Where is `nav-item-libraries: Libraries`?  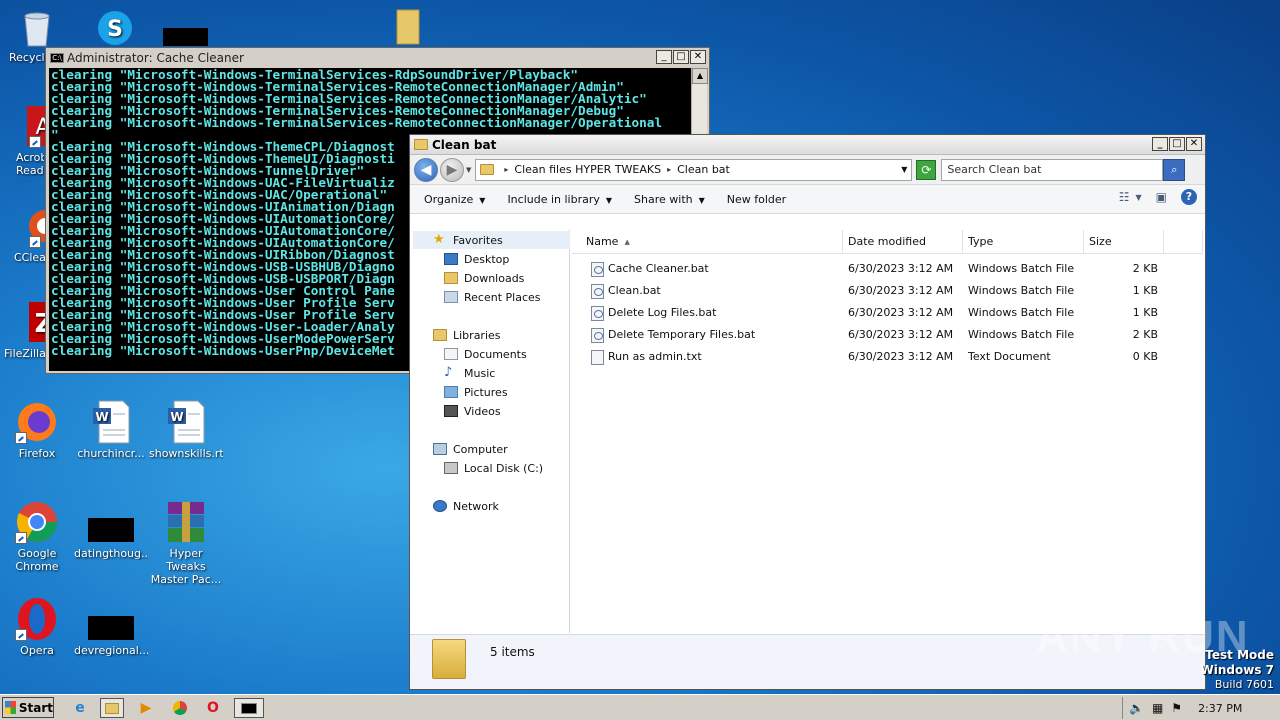 nav-item-libraries: Libraries is located at coordinates (467, 335).